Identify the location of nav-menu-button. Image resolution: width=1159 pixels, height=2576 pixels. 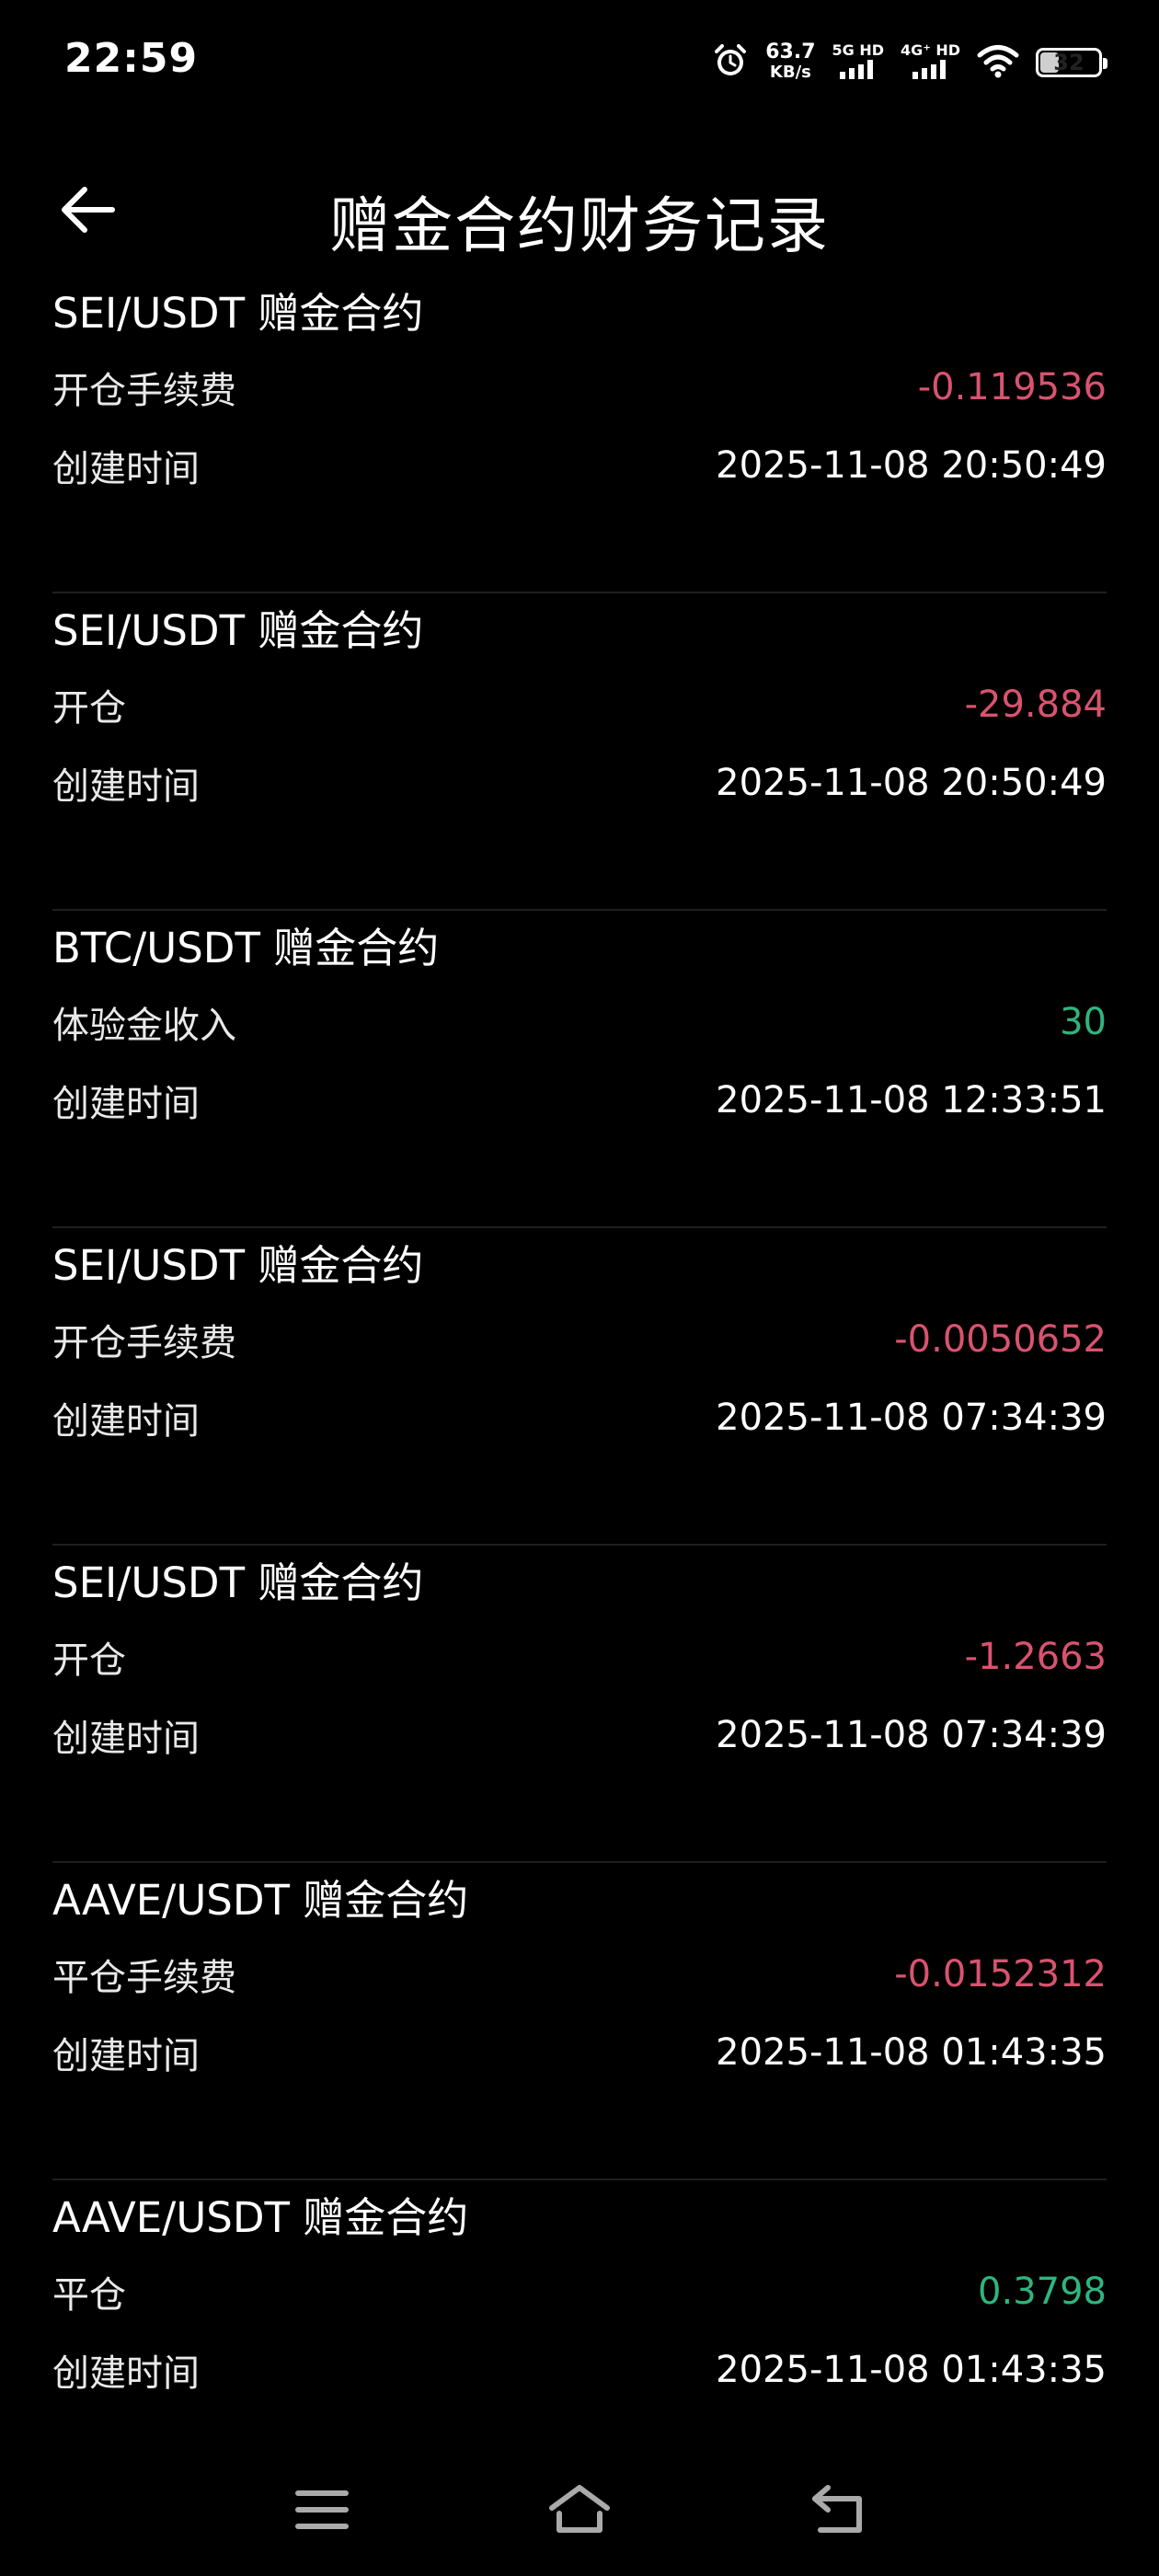
(322, 2511).